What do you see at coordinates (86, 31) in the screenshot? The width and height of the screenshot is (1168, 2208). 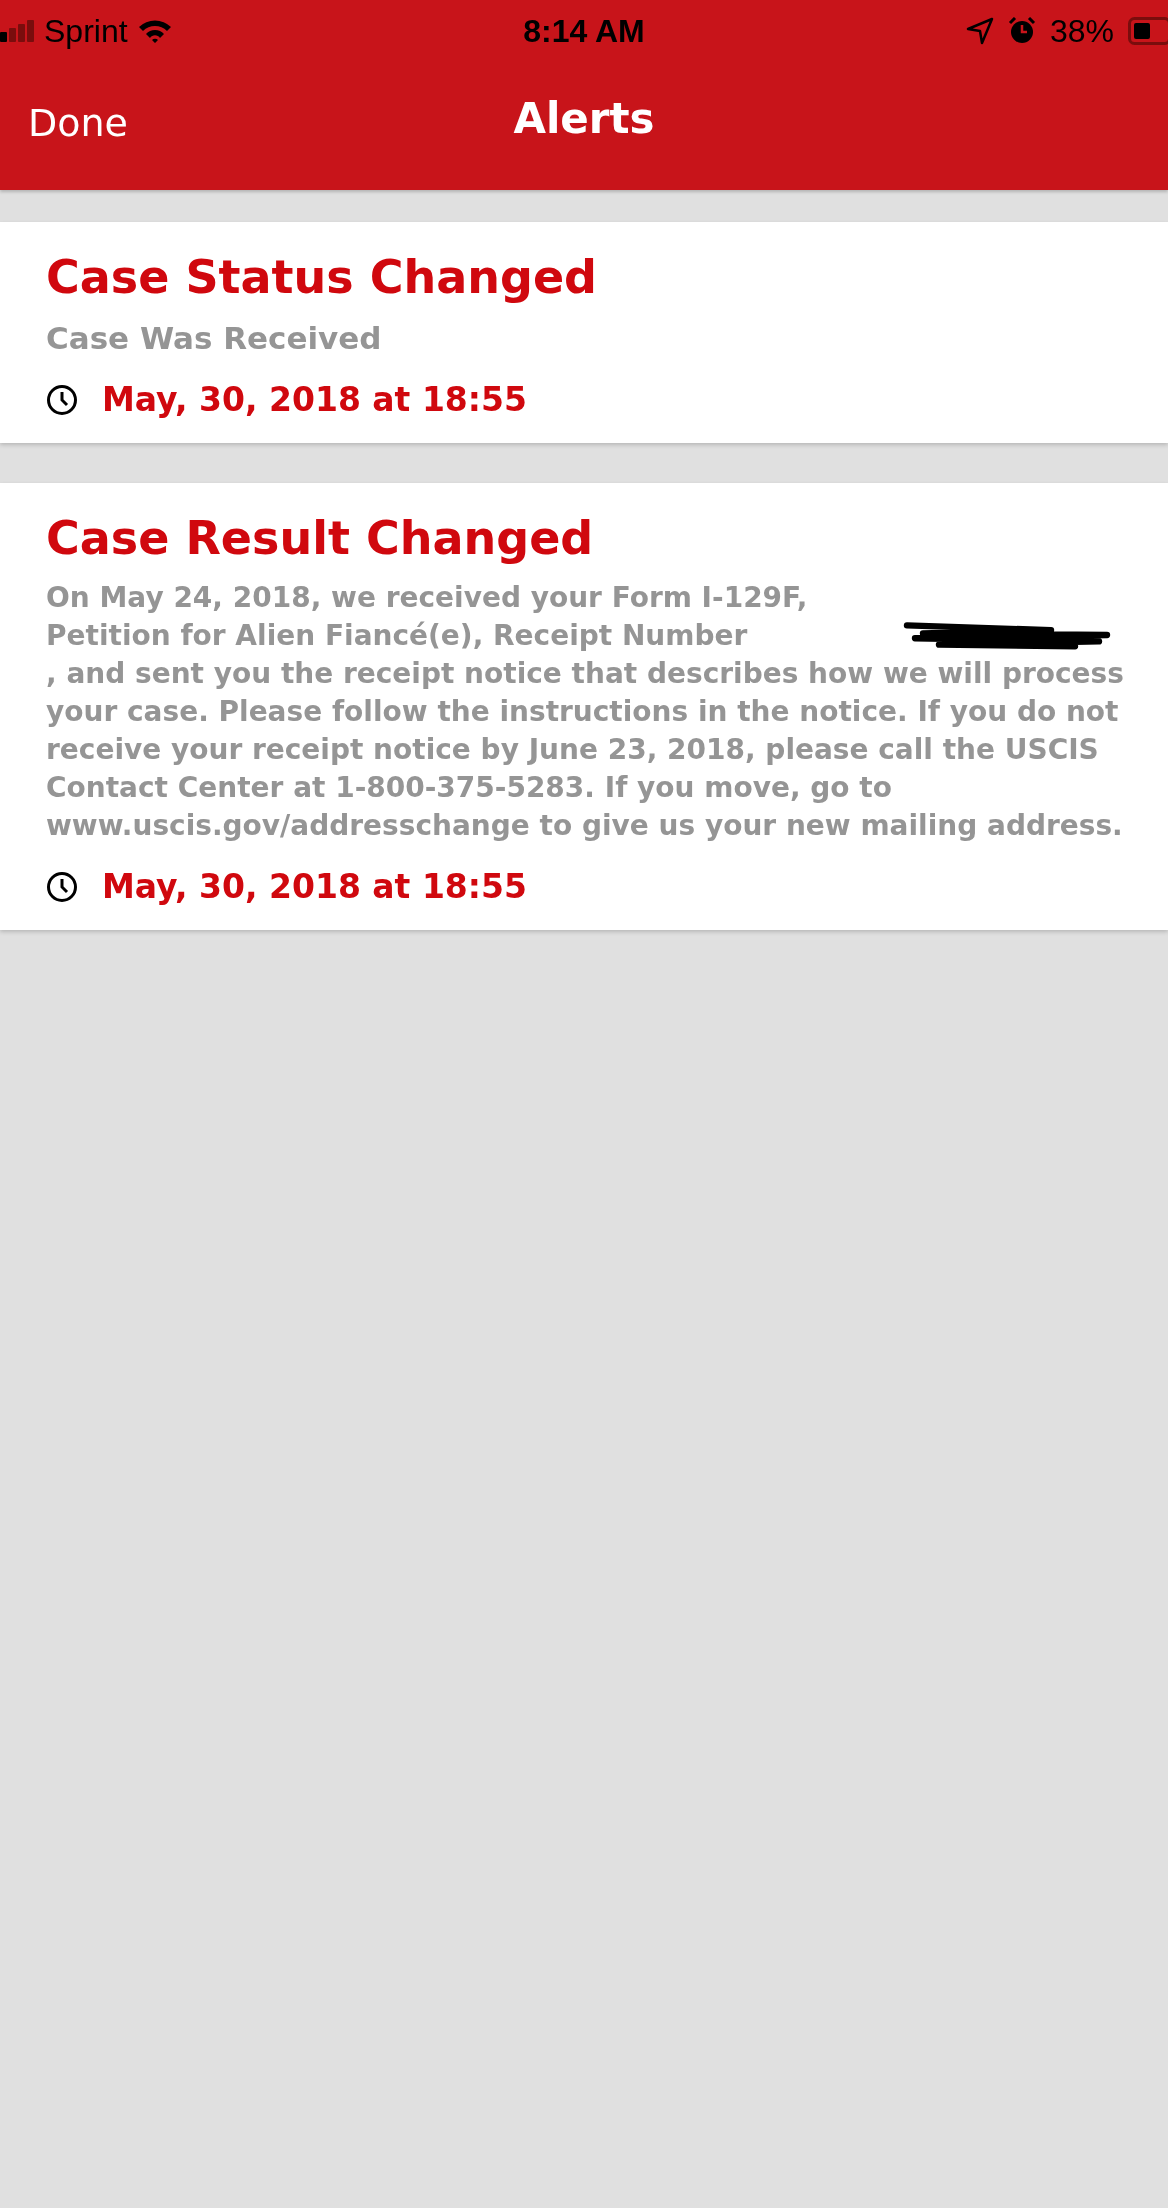 I see `carrier-name: Sprint` at bounding box center [86, 31].